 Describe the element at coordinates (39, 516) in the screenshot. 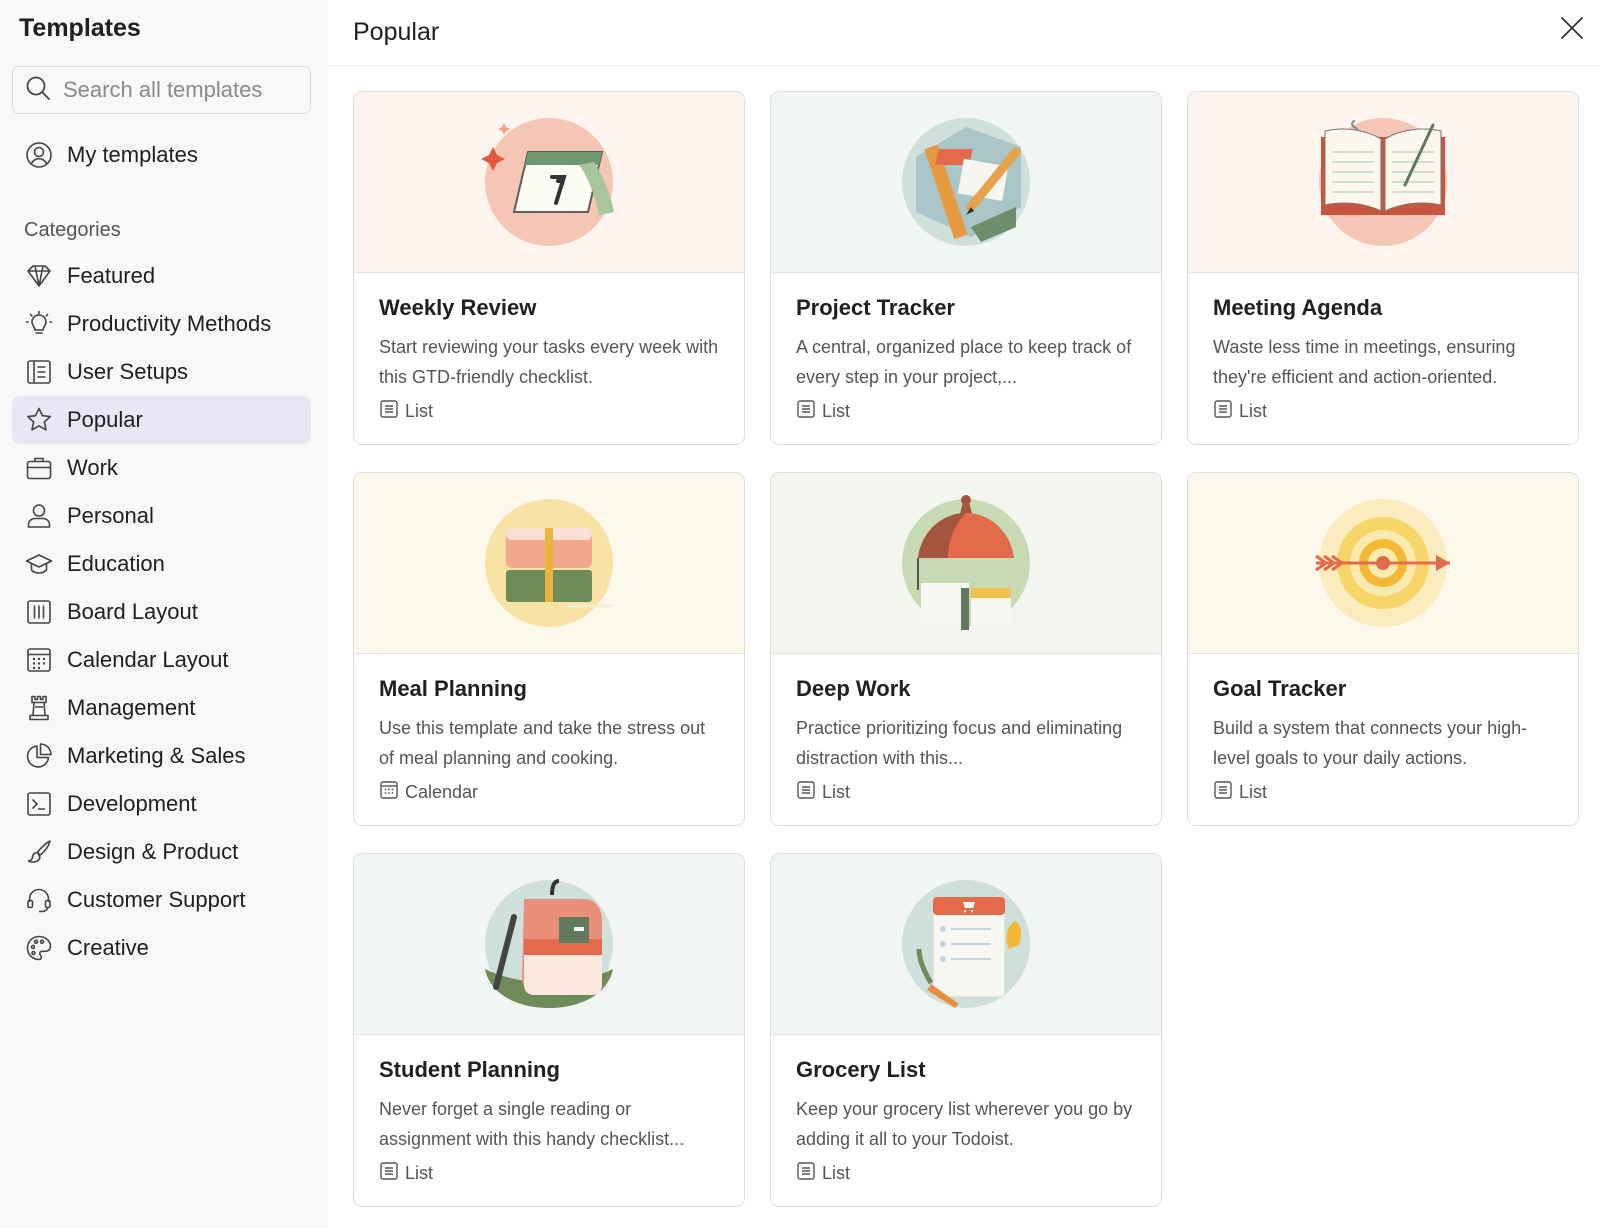

I see `person-icon` at that location.